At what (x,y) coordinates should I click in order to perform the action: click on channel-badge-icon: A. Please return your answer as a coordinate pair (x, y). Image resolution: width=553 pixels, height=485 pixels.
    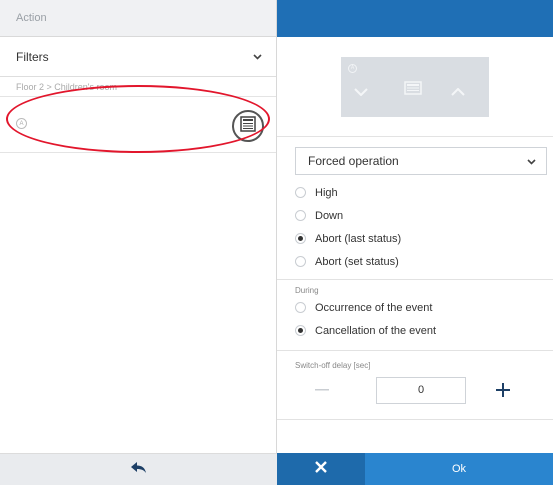
    Looking at the image, I should click on (21, 123).